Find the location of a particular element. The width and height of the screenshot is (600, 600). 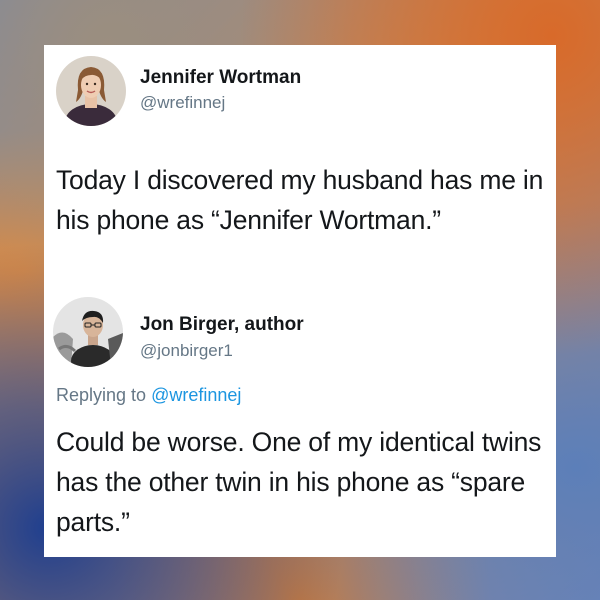

avatar-jennifer-wortman is located at coordinates (91, 91).